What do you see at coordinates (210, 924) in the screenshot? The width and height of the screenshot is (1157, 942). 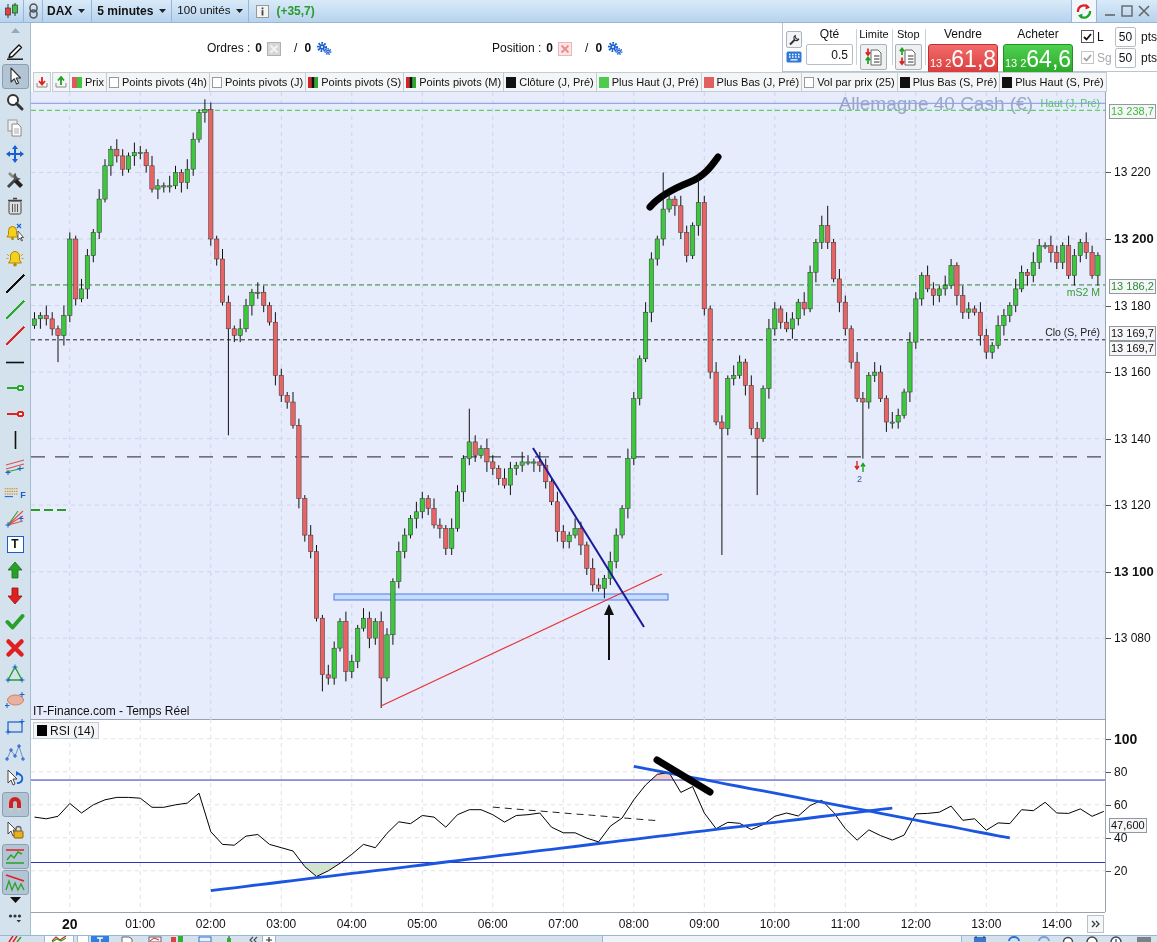 I see `time-tick-label: 02:00` at bounding box center [210, 924].